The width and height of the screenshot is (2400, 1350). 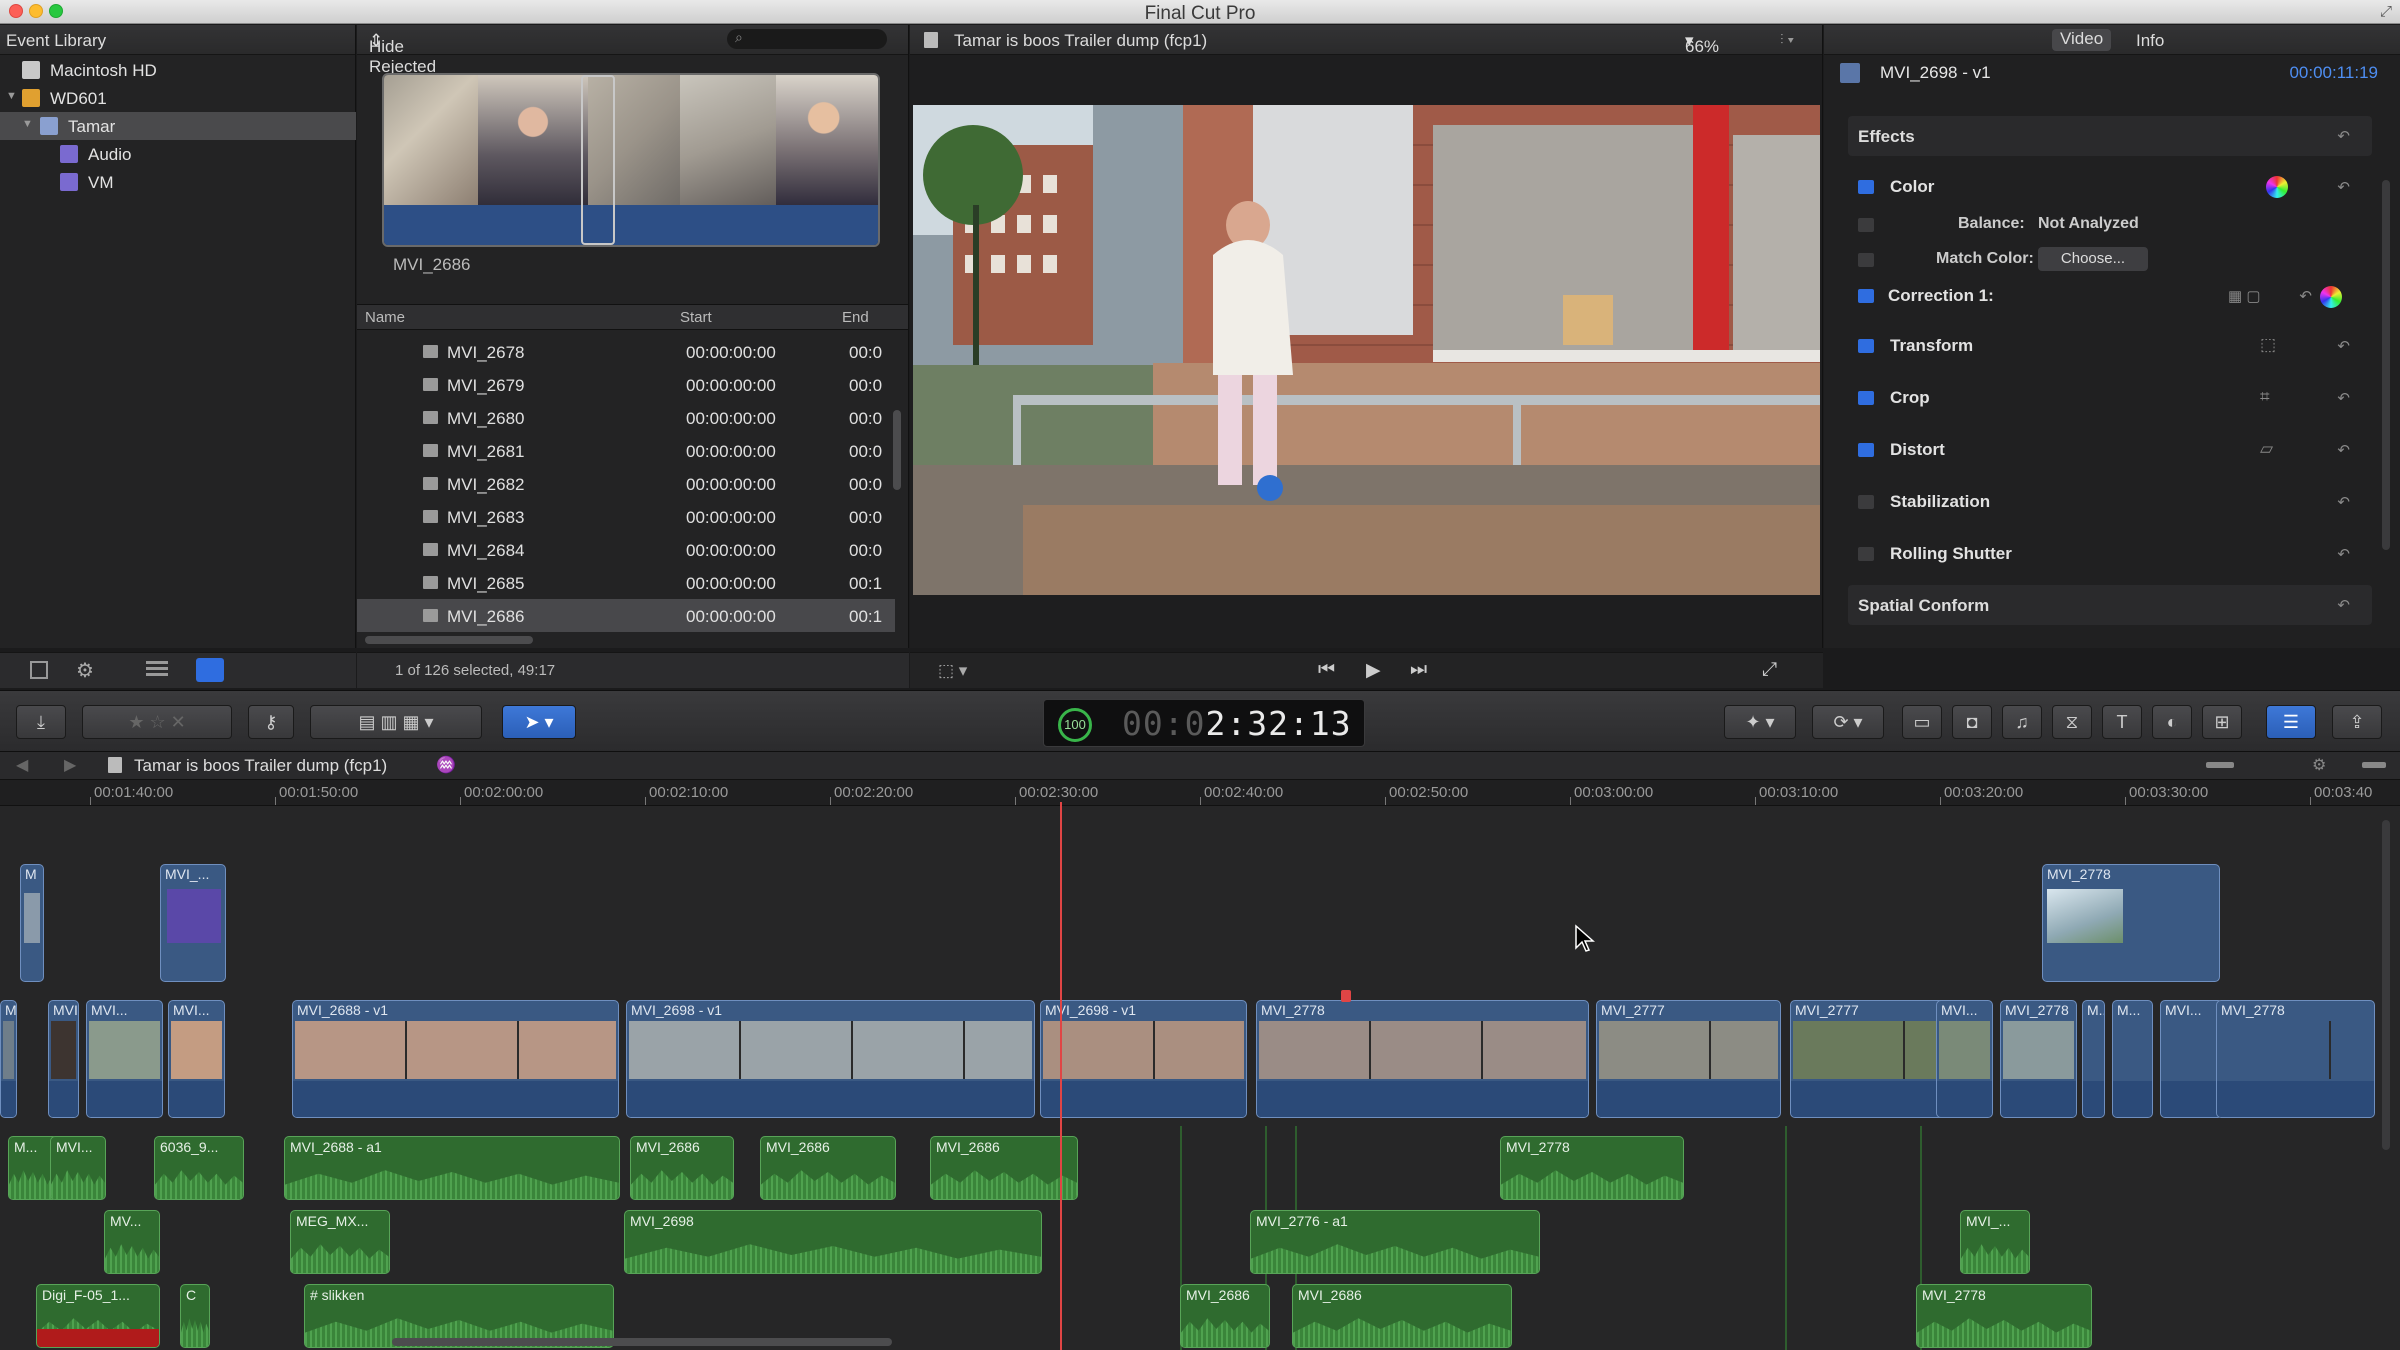 I want to click on transform-enabled-checkbox, so click(x=1866, y=346).